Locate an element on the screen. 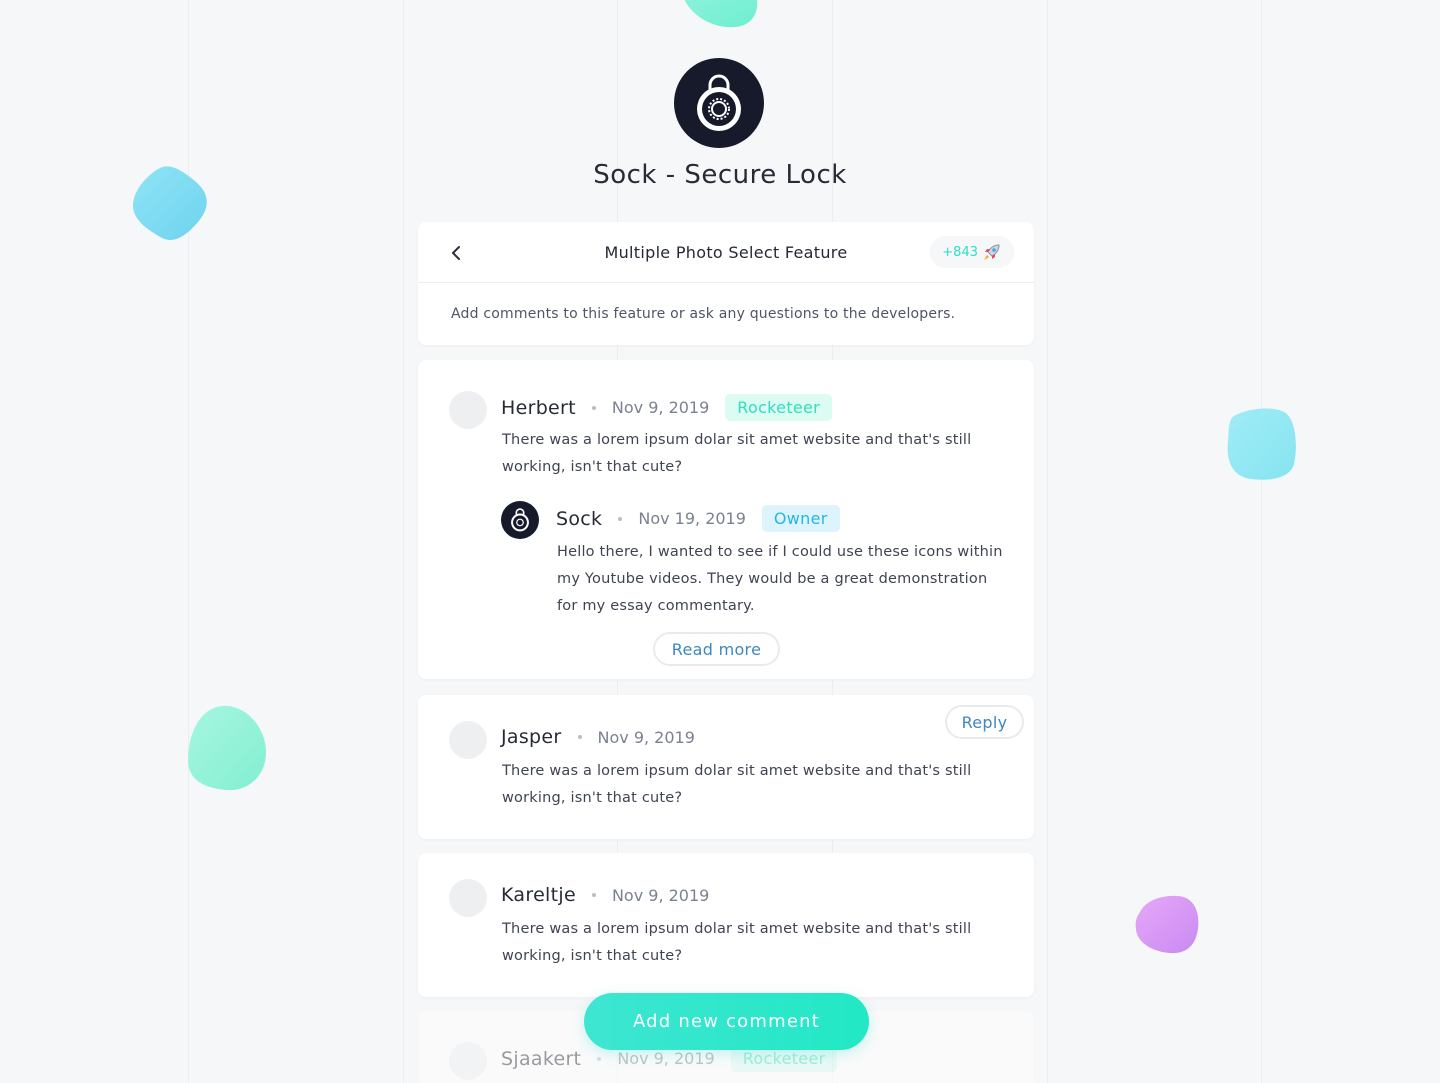 This screenshot has width=1440, height=1083. add-comment-button: Add new comment is located at coordinates (726, 1021).